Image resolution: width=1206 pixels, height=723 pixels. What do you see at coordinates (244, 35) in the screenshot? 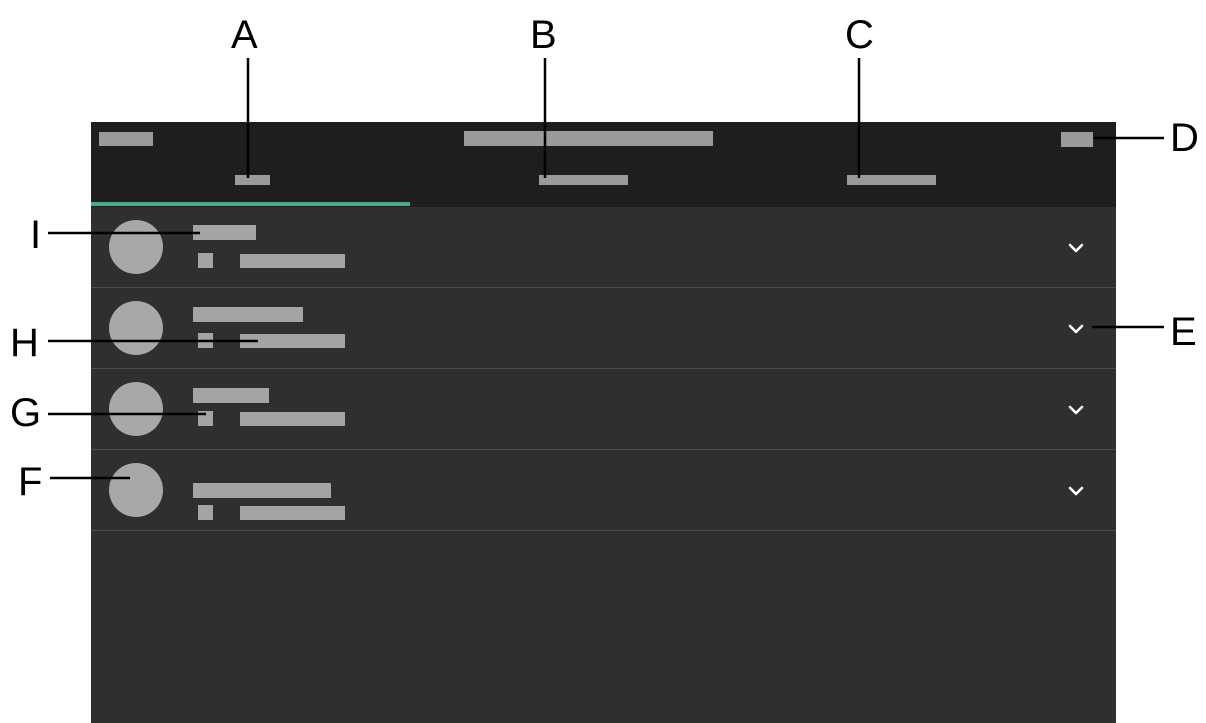
I see `callout-a: A` at bounding box center [244, 35].